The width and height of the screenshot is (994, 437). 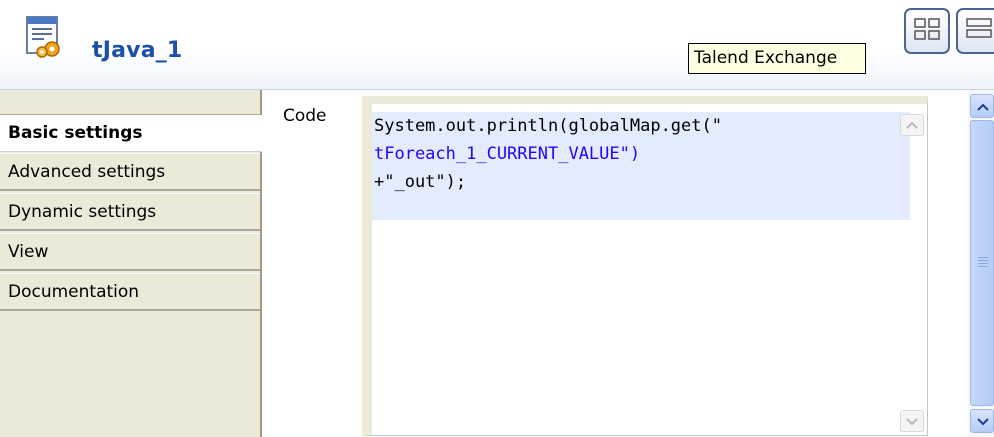 What do you see at coordinates (420, 182) in the screenshot?
I see `code-line: +"_out");` at bounding box center [420, 182].